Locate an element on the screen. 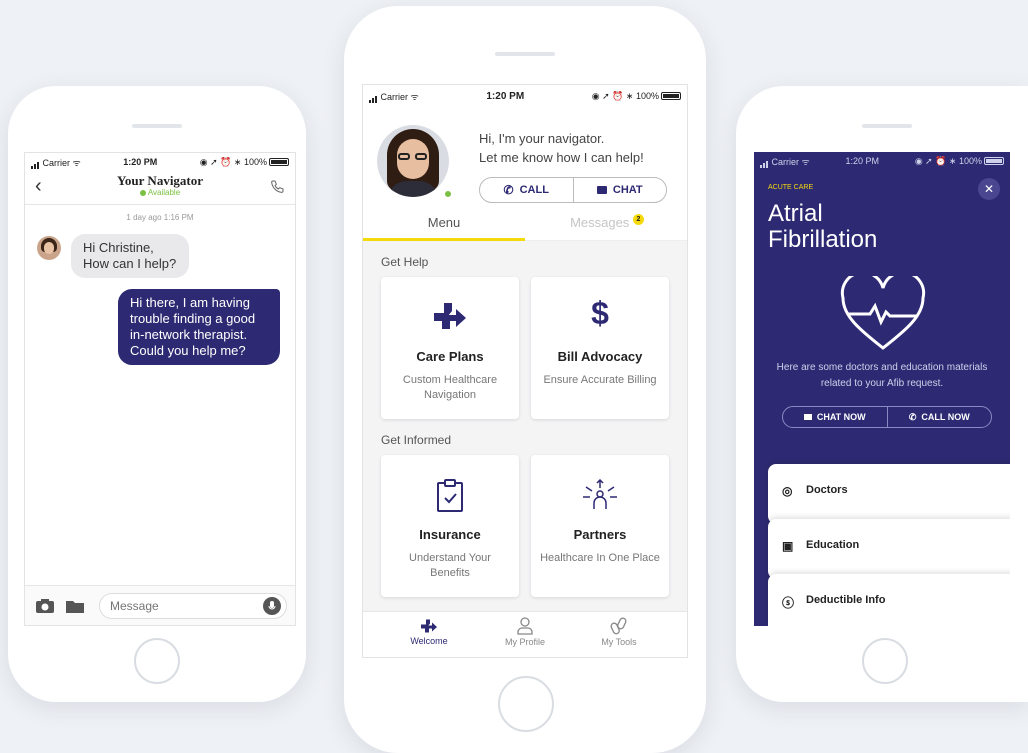  chat-now-button: CHAT NOW is located at coordinates (835, 417).